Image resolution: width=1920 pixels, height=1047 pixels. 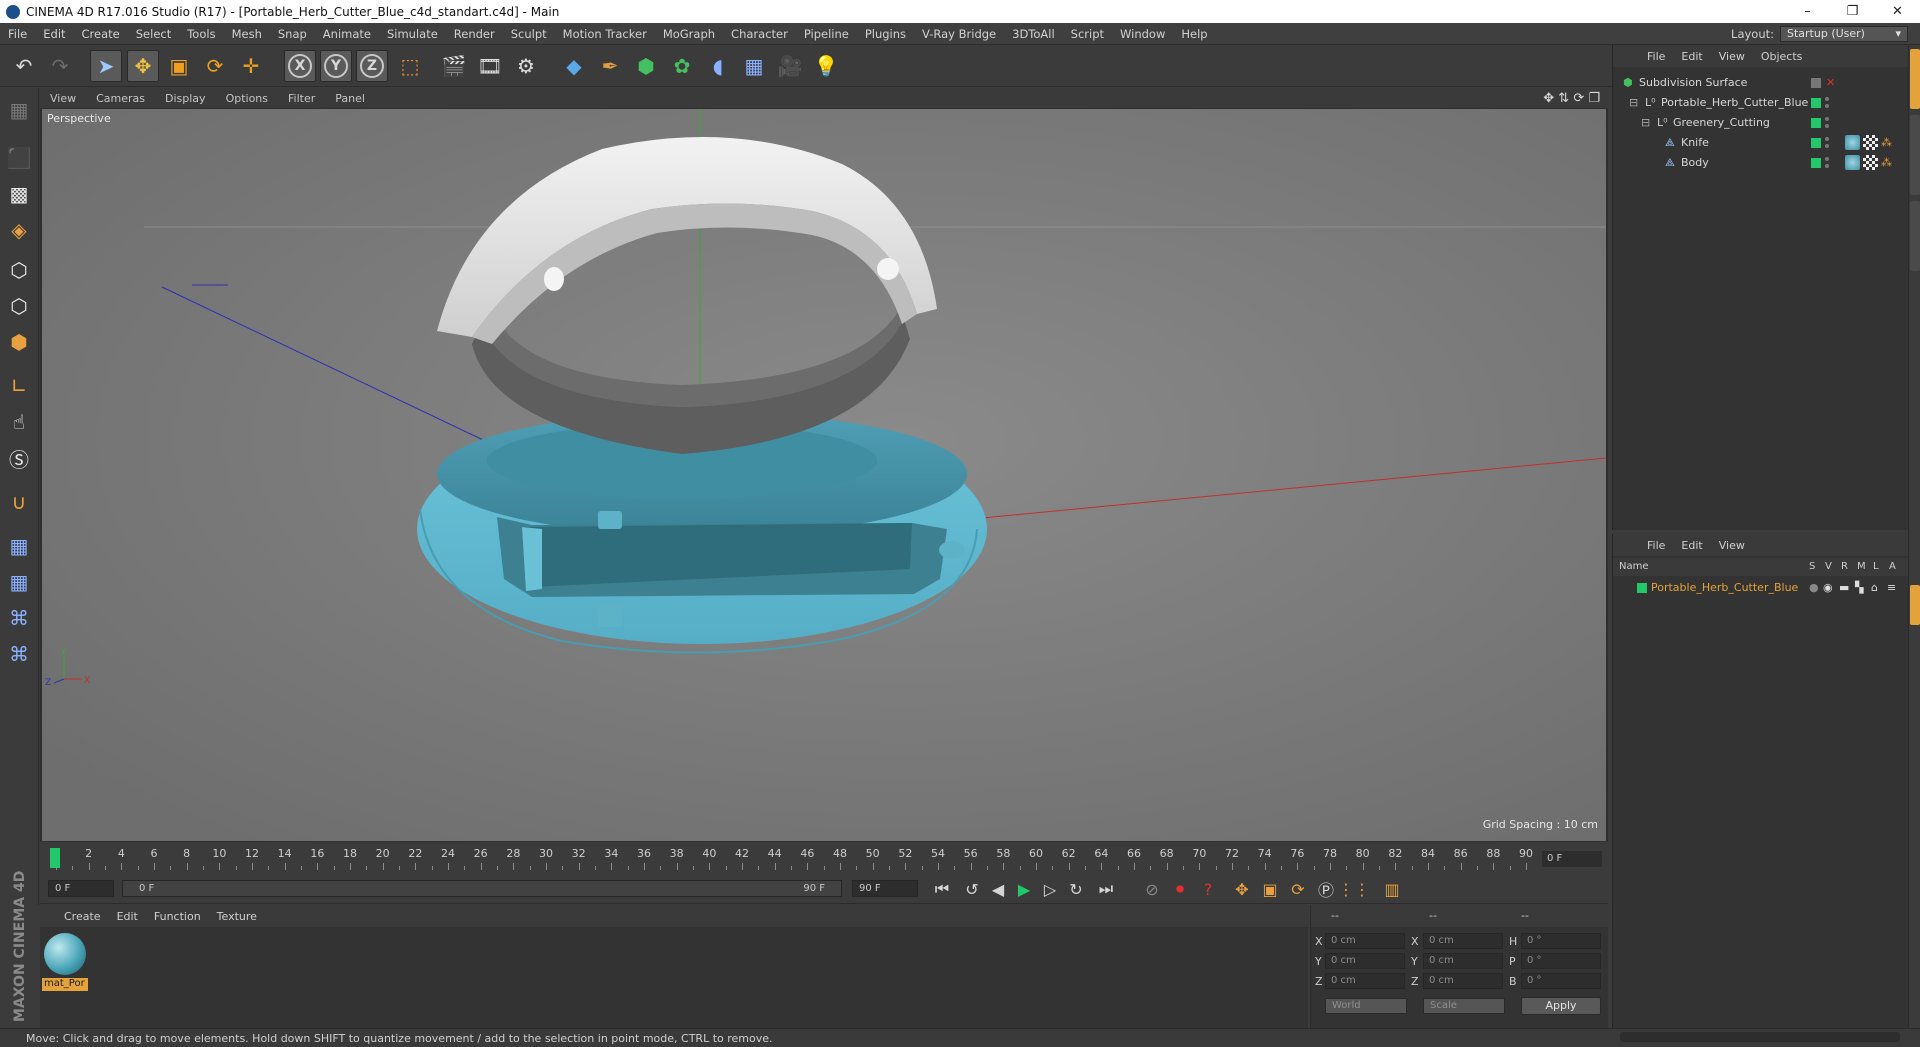 What do you see at coordinates (1354, 889) in the screenshot?
I see `key-pla-icon: ⋮⋮` at bounding box center [1354, 889].